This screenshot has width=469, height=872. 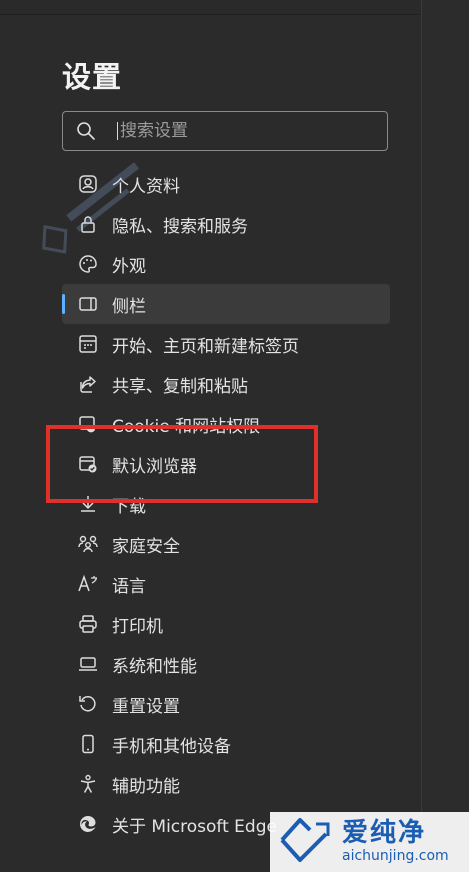 I want to click on nav-item-start-home: 开始、主页和新建标签页, so click(x=226, y=344).